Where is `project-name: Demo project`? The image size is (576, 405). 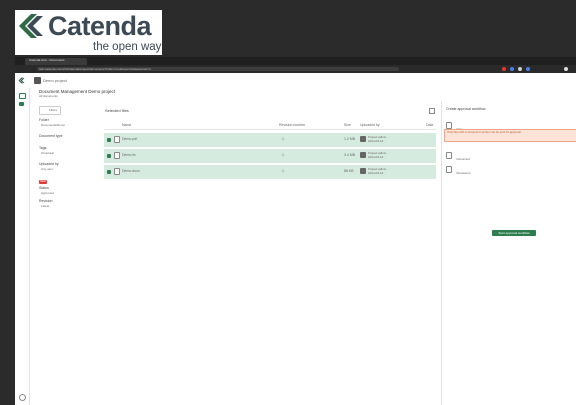 project-name: Demo project is located at coordinates (55, 80).